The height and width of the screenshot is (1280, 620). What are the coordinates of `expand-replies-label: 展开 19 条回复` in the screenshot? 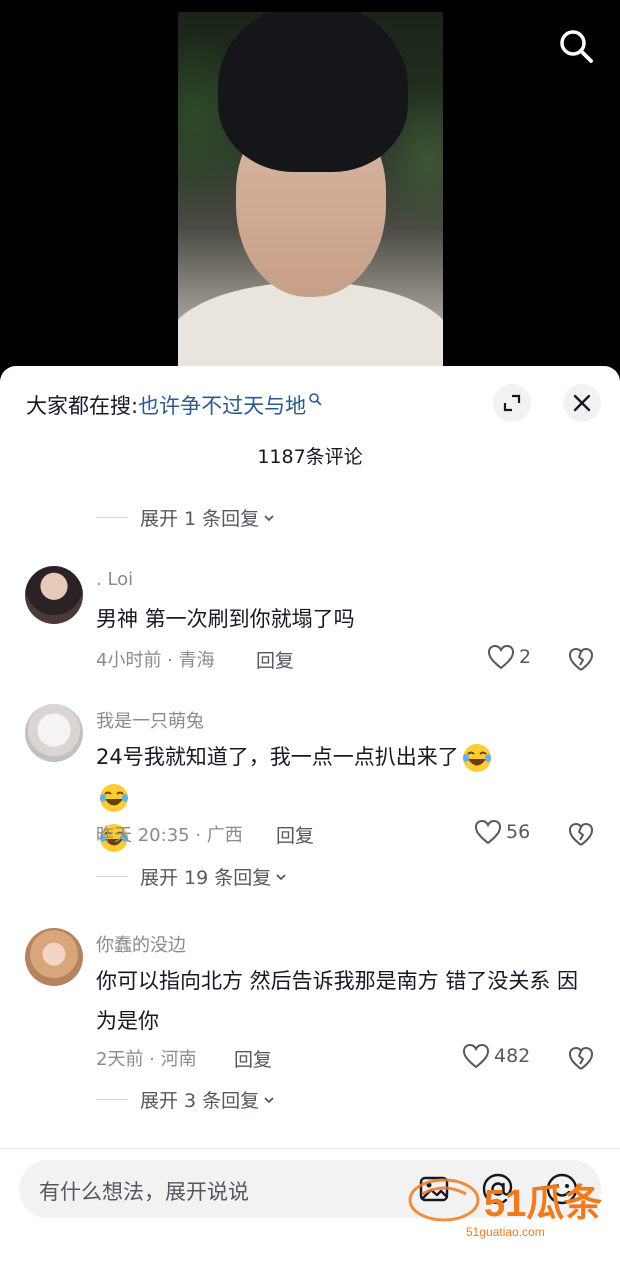 It's located at (206, 878).